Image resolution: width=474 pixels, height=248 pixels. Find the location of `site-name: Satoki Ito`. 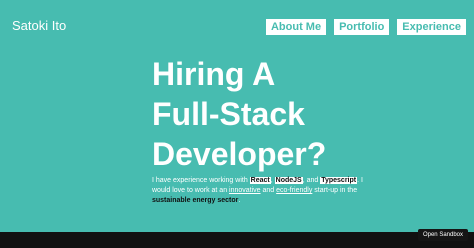

site-name: Satoki Ito is located at coordinates (39, 25).